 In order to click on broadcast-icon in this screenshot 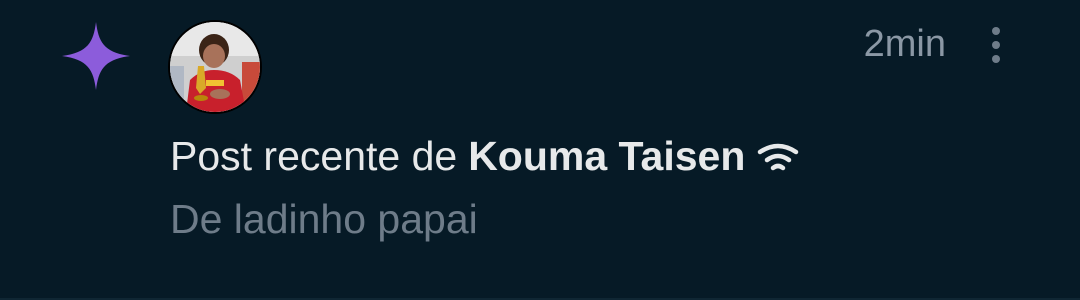, I will do `click(778, 157)`.